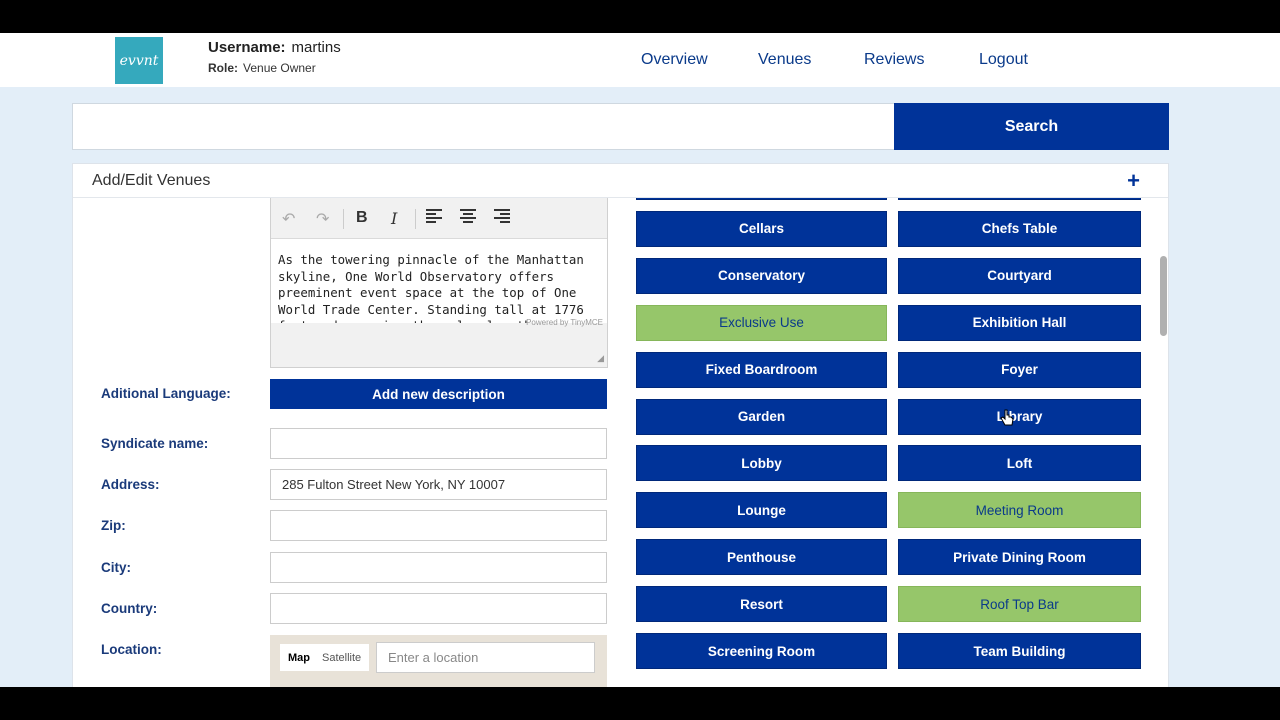  What do you see at coordinates (761, 416) in the screenshot?
I see `category-button: Garden` at bounding box center [761, 416].